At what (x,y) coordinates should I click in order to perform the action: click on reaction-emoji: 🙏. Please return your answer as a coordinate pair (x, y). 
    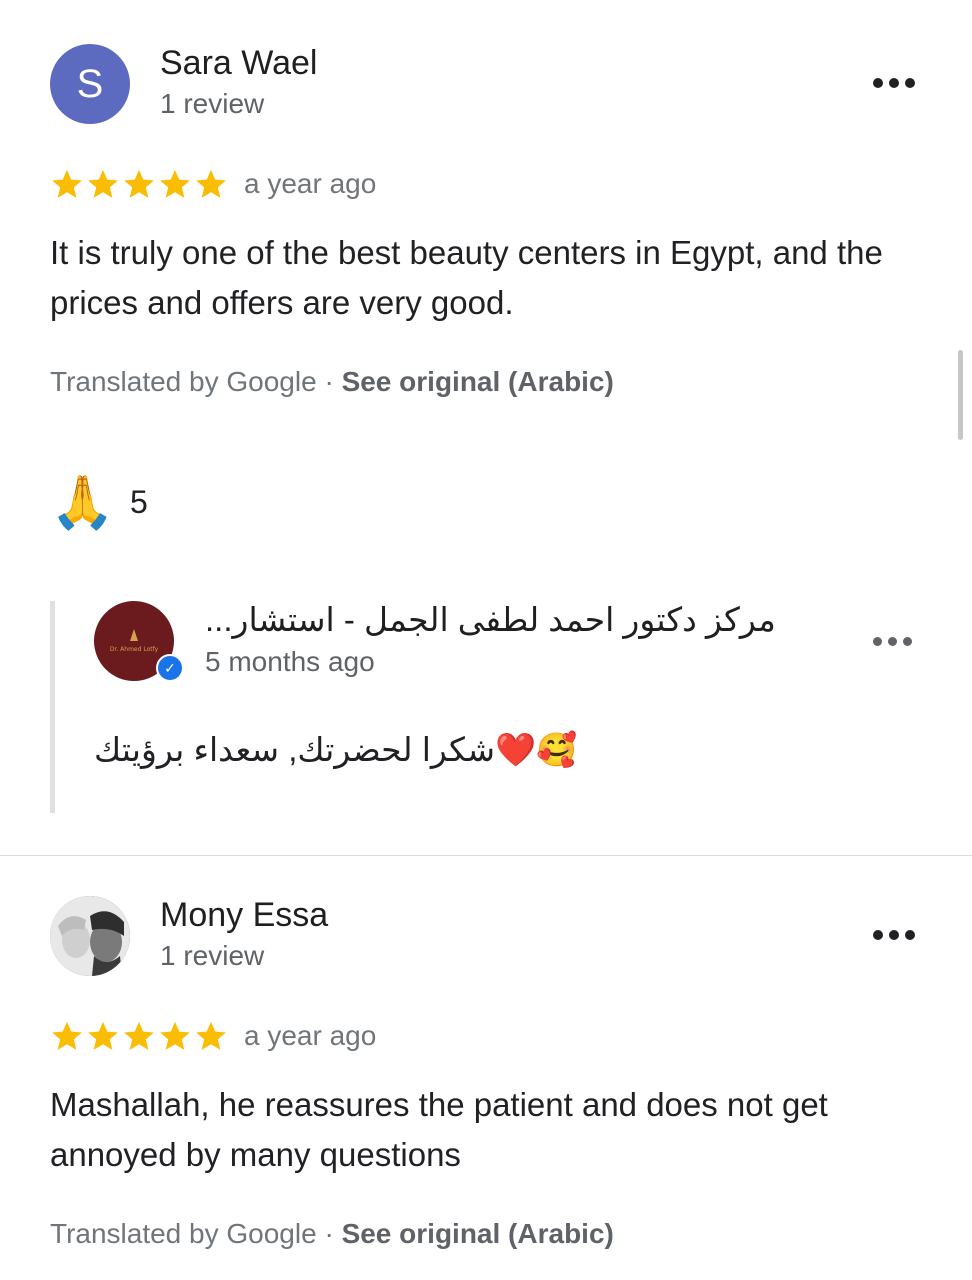
    Looking at the image, I should click on (82, 503).